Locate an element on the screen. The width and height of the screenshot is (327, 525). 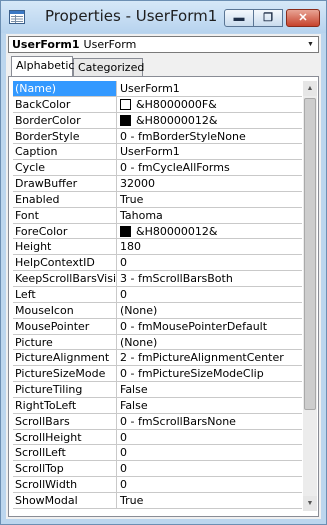
property-row: ScrollTop 0 is located at coordinates (157, 469).